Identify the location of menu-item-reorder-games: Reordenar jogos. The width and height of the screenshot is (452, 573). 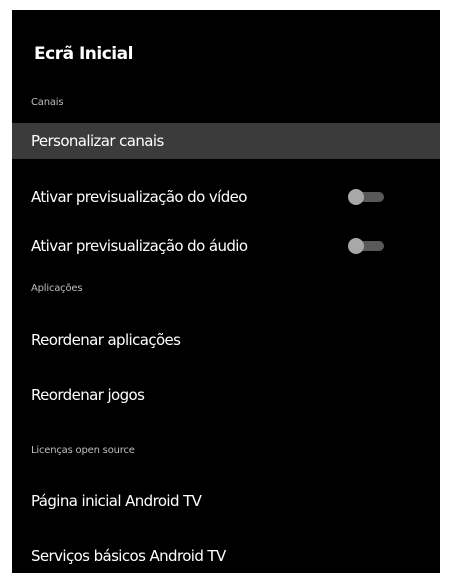
(226, 395).